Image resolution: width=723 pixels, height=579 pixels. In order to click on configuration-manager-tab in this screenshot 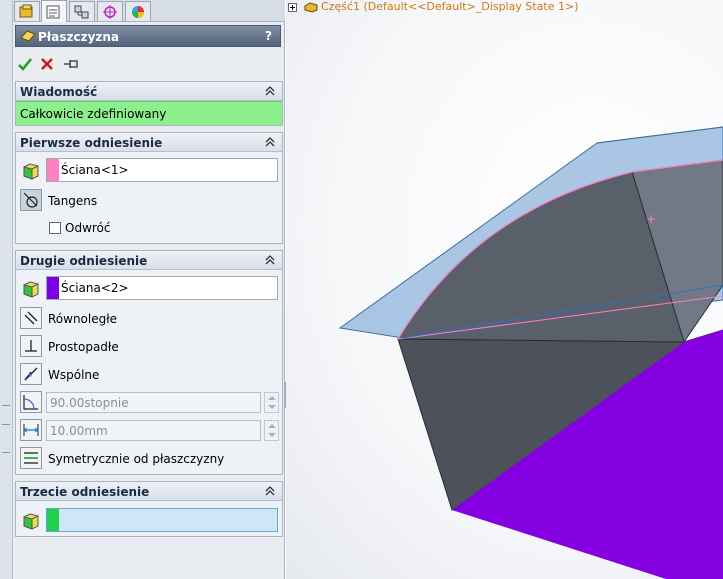, I will do `click(82, 11)`.